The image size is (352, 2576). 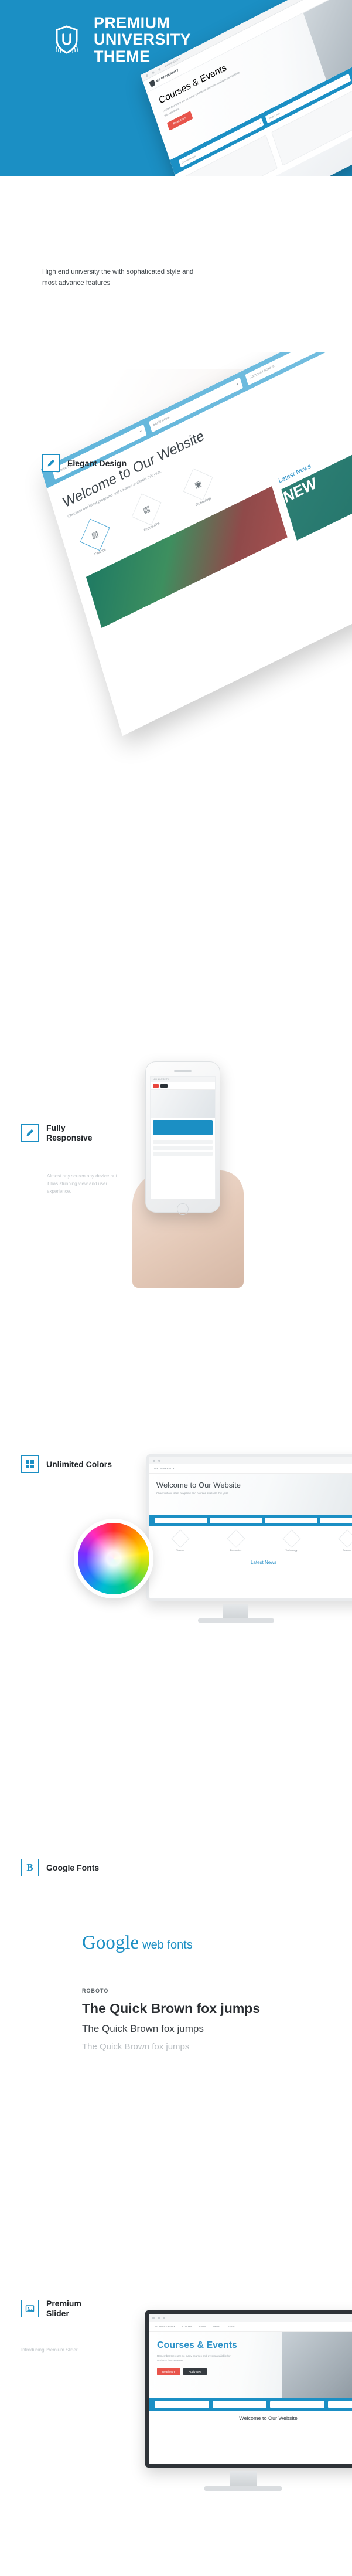 I want to click on google-wordmark: Google, so click(x=110, y=1942).